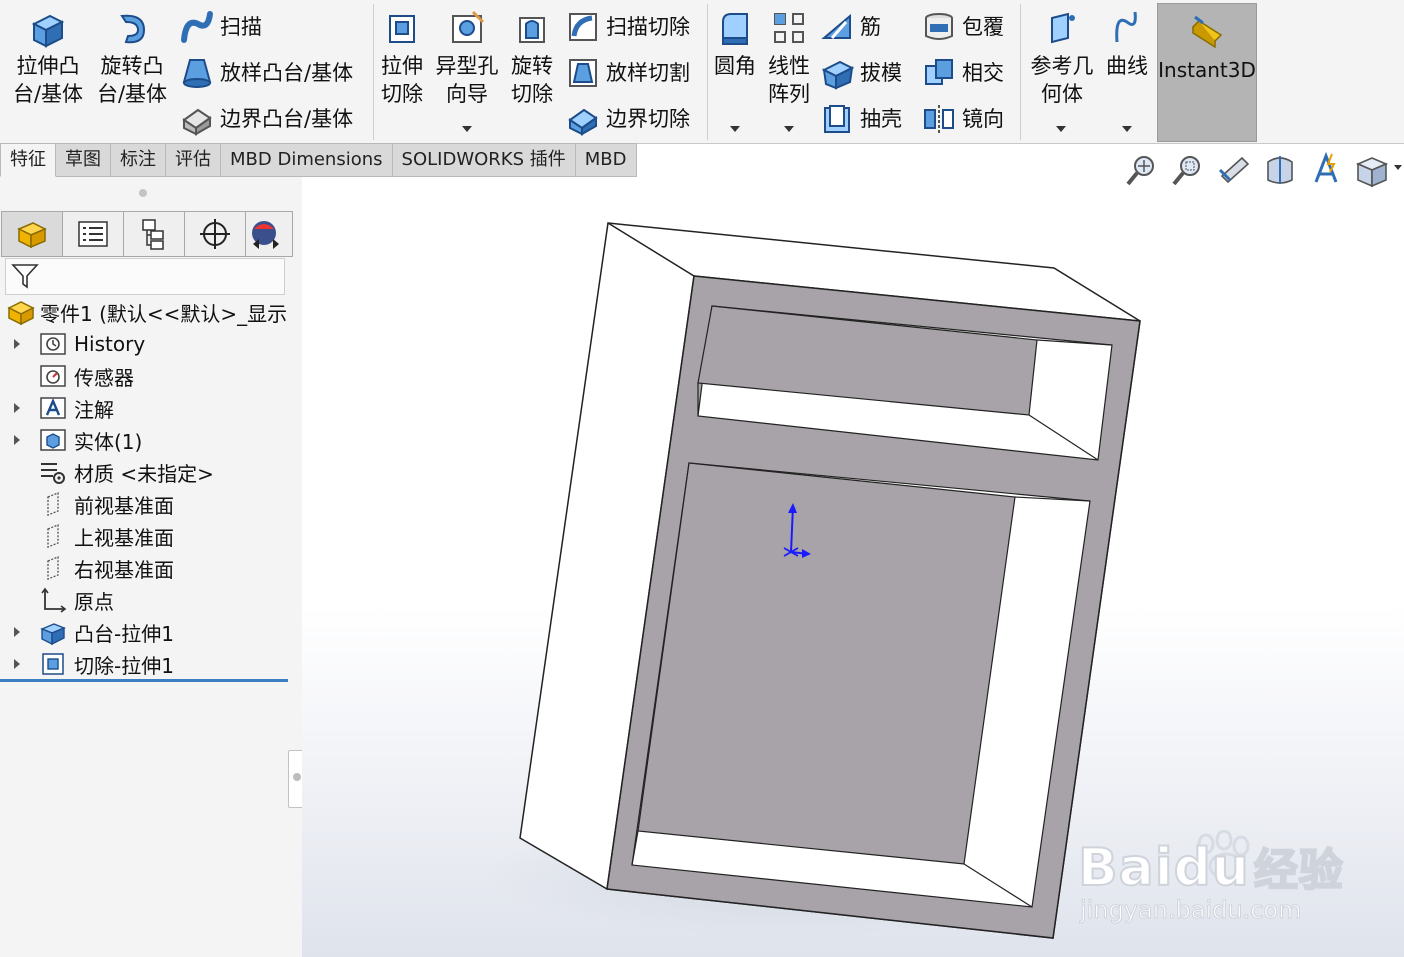  What do you see at coordinates (939, 27) in the screenshot?
I see `wrap-icon` at bounding box center [939, 27].